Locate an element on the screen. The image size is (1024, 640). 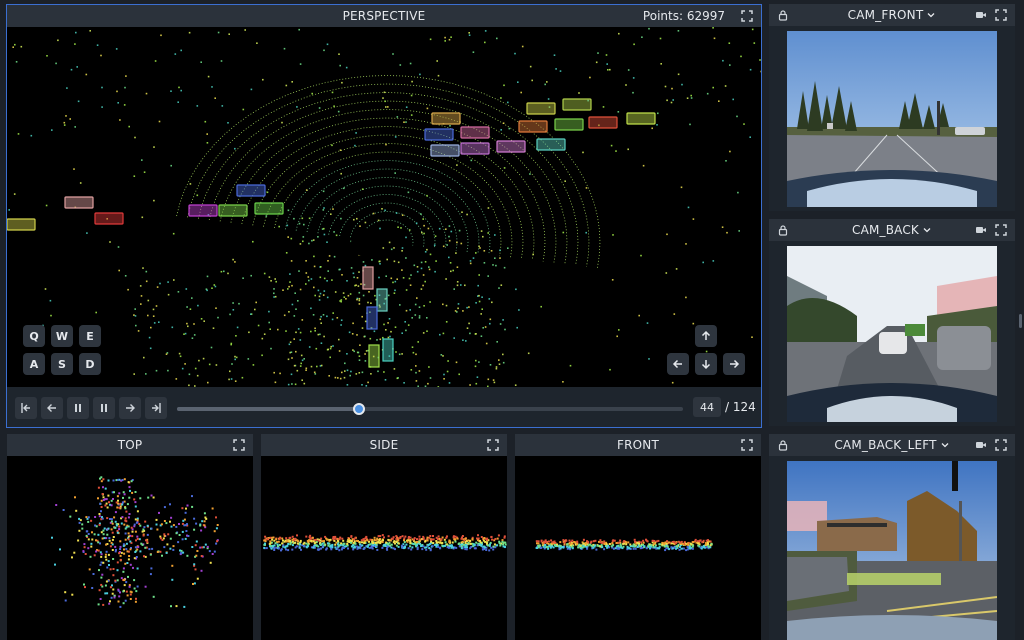
top-view-panel: TOP is located at coordinates (130, 537).